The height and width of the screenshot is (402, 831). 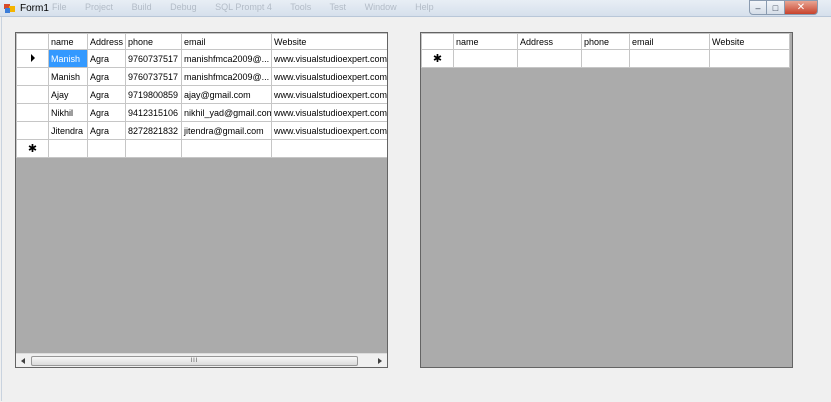 I want to click on grid1-column-header-phone: phone, so click(x=153, y=41).